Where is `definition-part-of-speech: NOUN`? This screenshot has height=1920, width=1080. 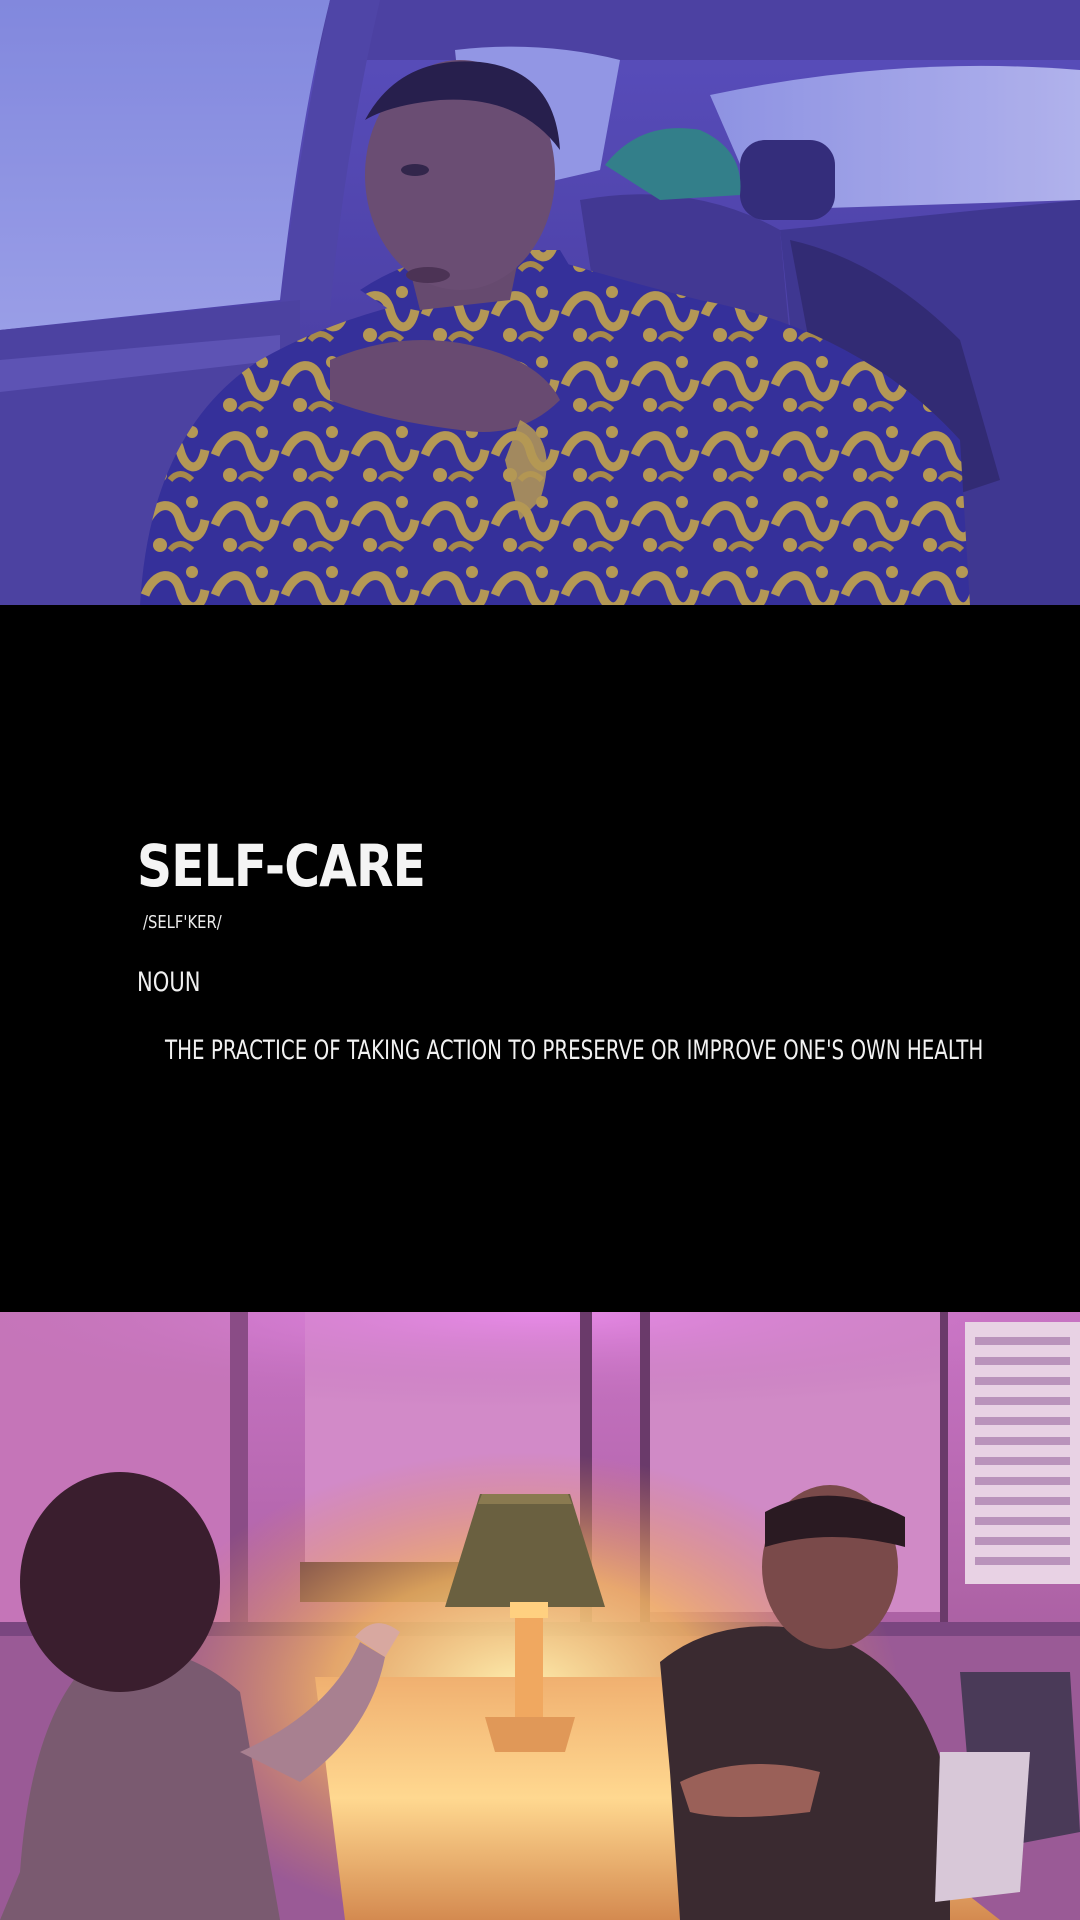
definition-part-of-speech: NOUN is located at coordinates (169, 982).